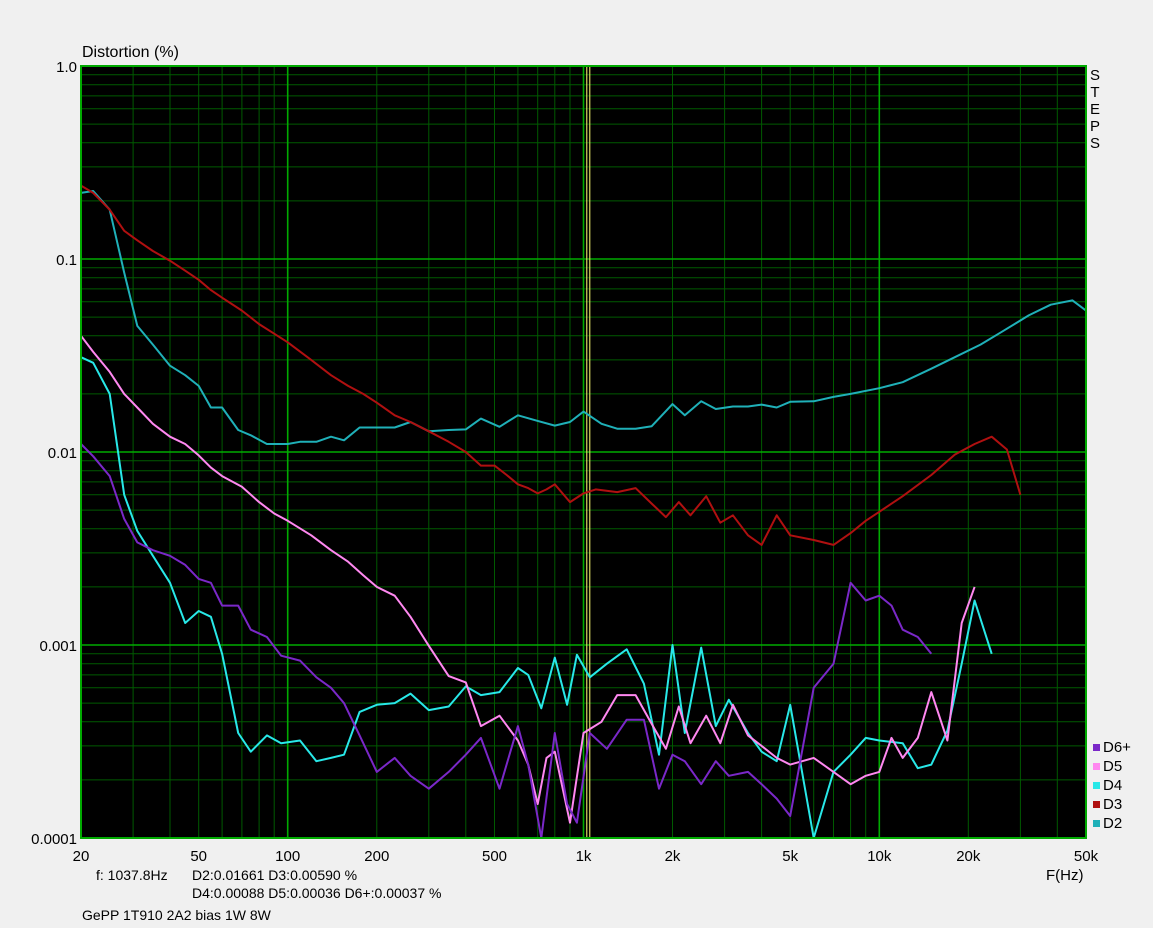 This screenshot has width=1153, height=928. What do you see at coordinates (1112, 804) in the screenshot?
I see `legend-label: D3` at bounding box center [1112, 804].